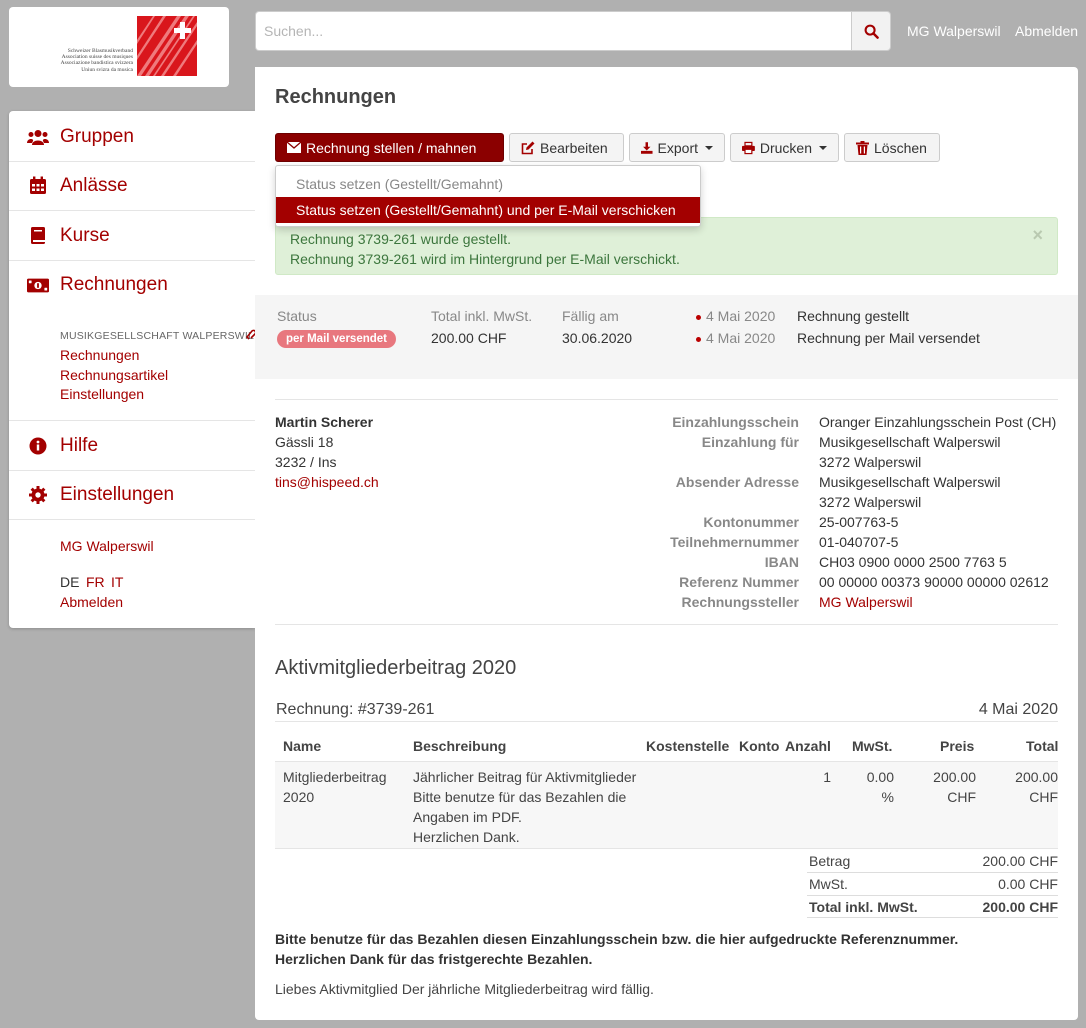 This screenshot has width=1086, height=1028. Describe the element at coordinates (750, 442) in the screenshot. I see `detail-label: Einzahlung für` at that location.